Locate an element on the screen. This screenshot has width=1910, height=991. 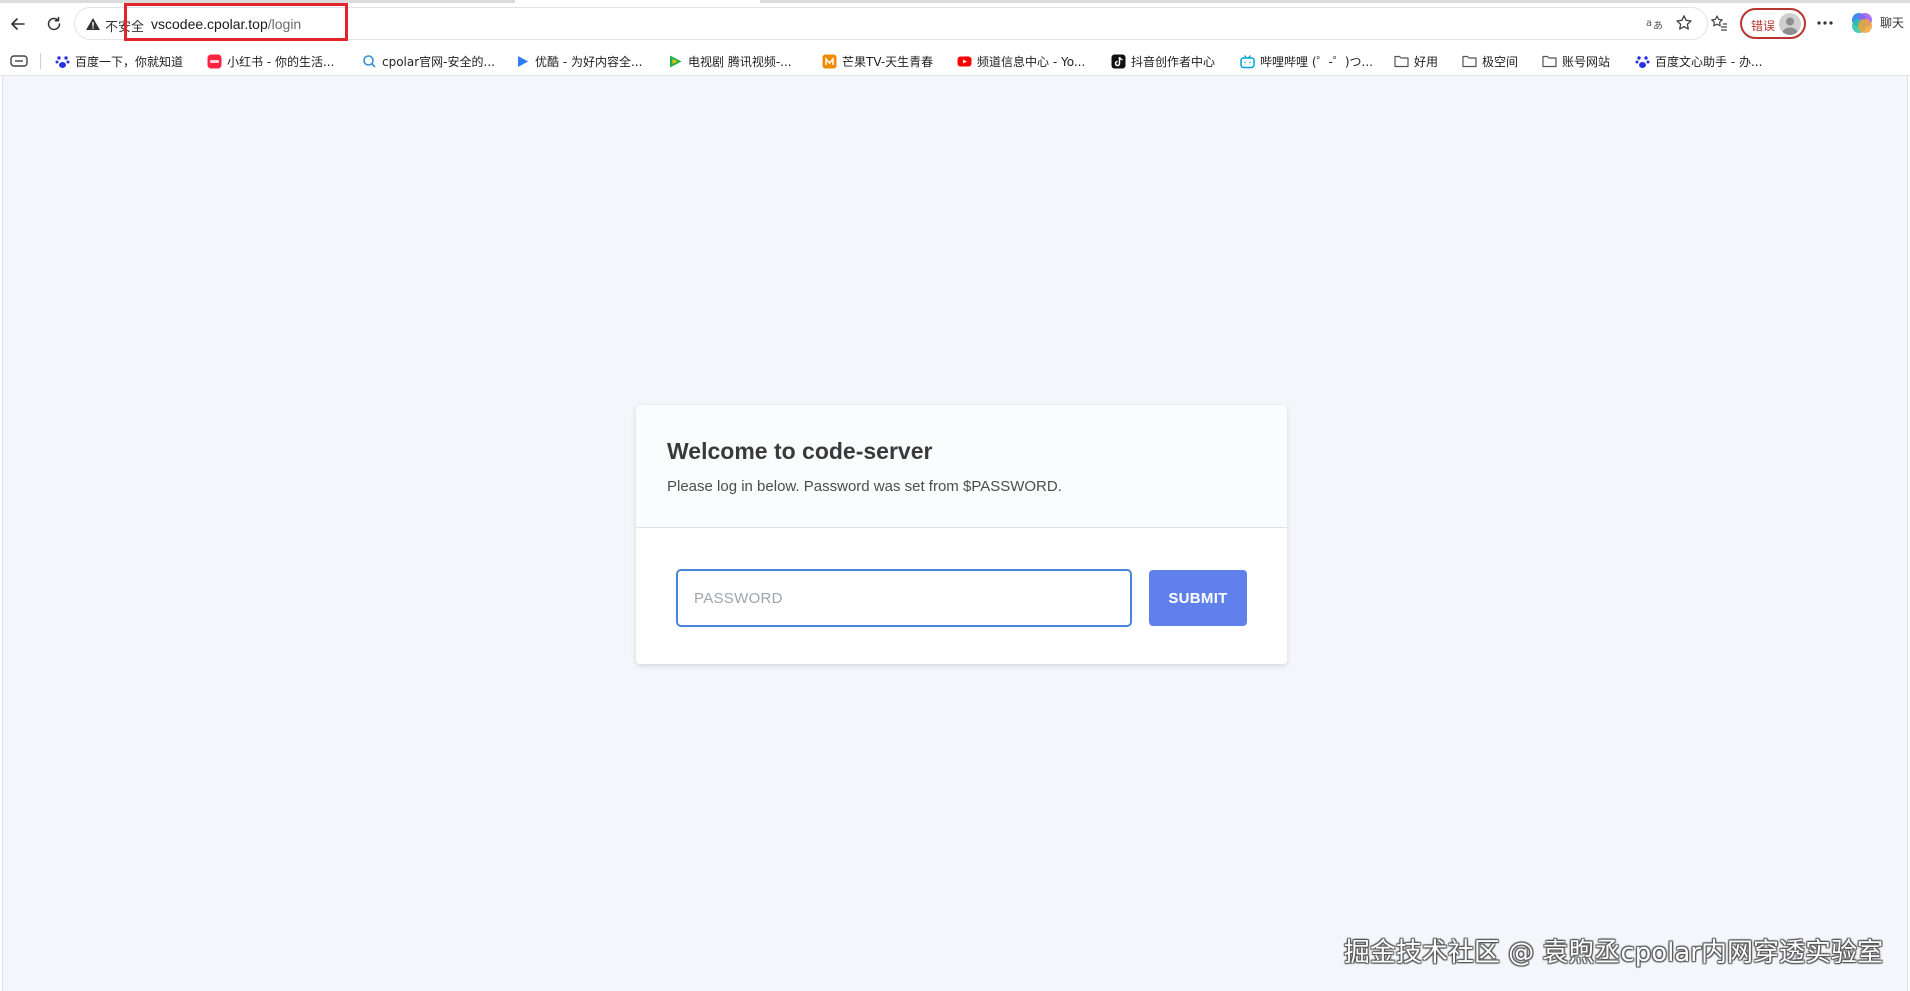
mango-tv-icon is located at coordinates (829, 61).